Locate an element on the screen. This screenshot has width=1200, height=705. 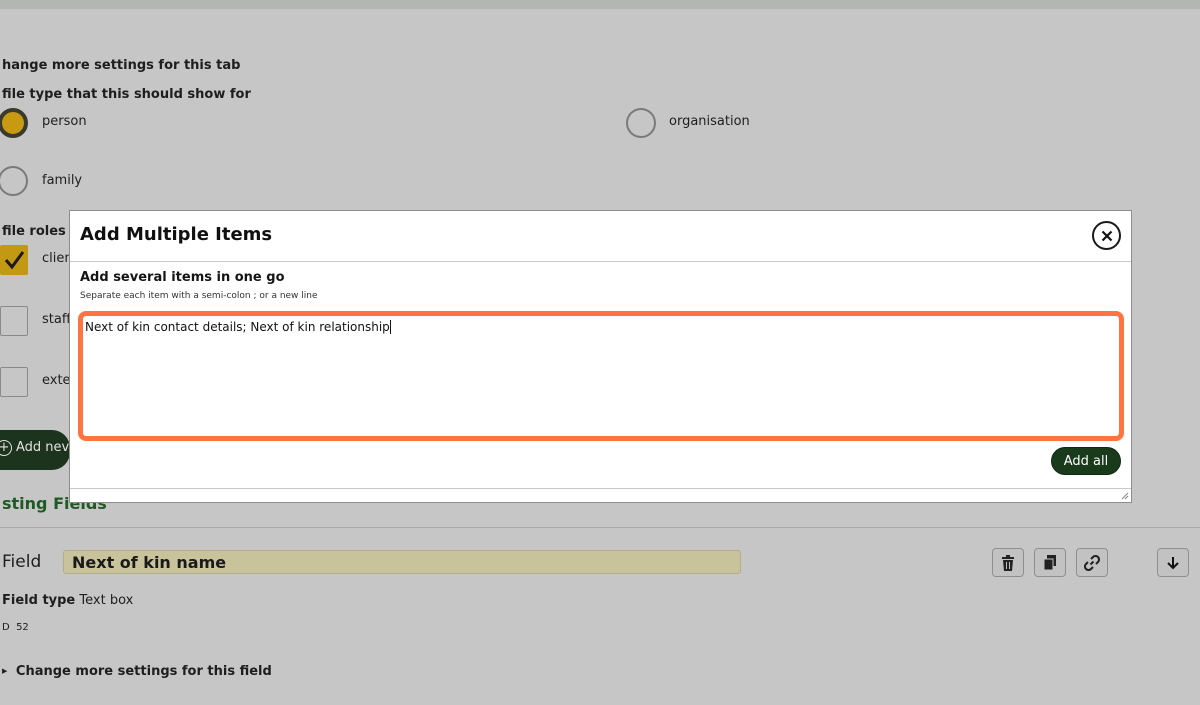
field-settings-label: Change more settings for this field is located at coordinates (143, 671).